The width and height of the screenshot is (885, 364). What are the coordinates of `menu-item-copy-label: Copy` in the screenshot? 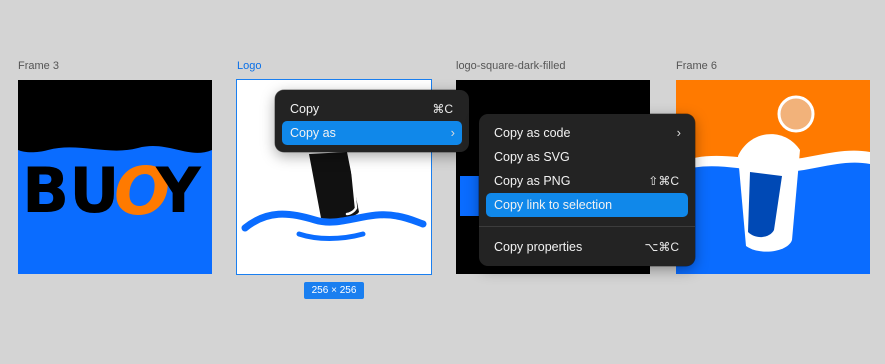 It's located at (305, 109).